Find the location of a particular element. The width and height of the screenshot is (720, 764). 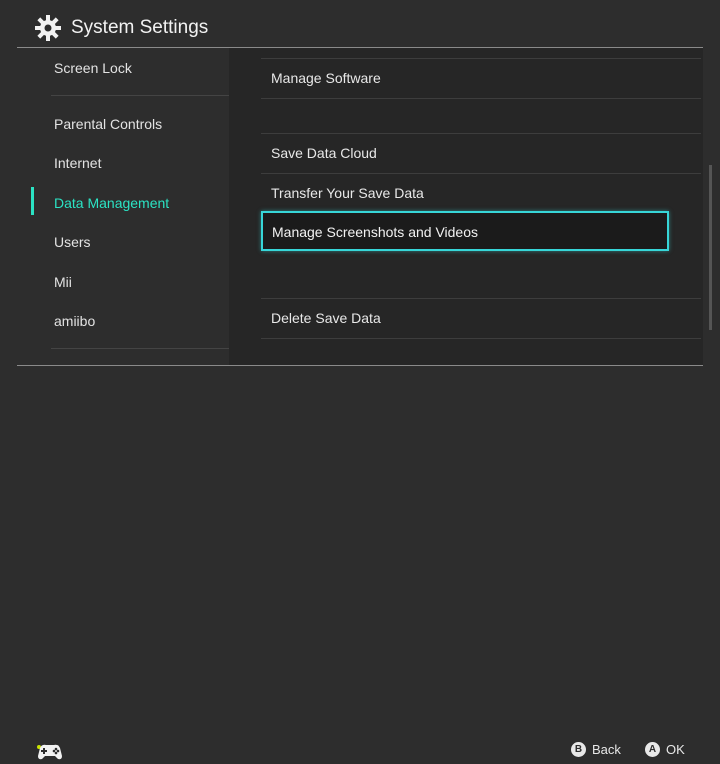

sidebar-item-amiibo: amiibo is located at coordinates (74, 321).